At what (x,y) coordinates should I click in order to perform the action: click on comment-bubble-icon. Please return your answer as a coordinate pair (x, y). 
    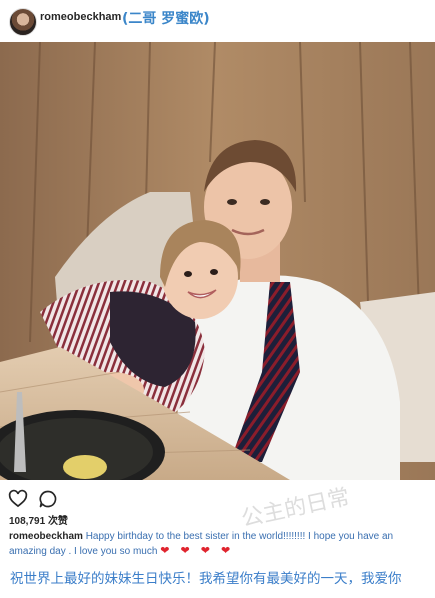
    Looking at the image, I should click on (48, 499).